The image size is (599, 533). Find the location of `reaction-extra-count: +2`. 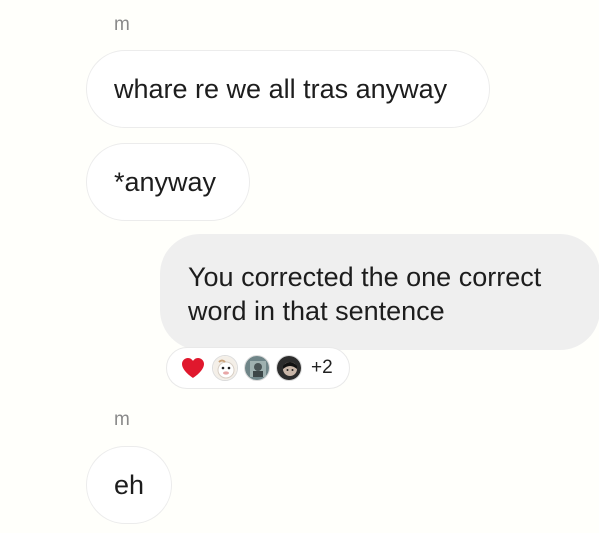

reaction-extra-count: +2 is located at coordinates (322, 367).